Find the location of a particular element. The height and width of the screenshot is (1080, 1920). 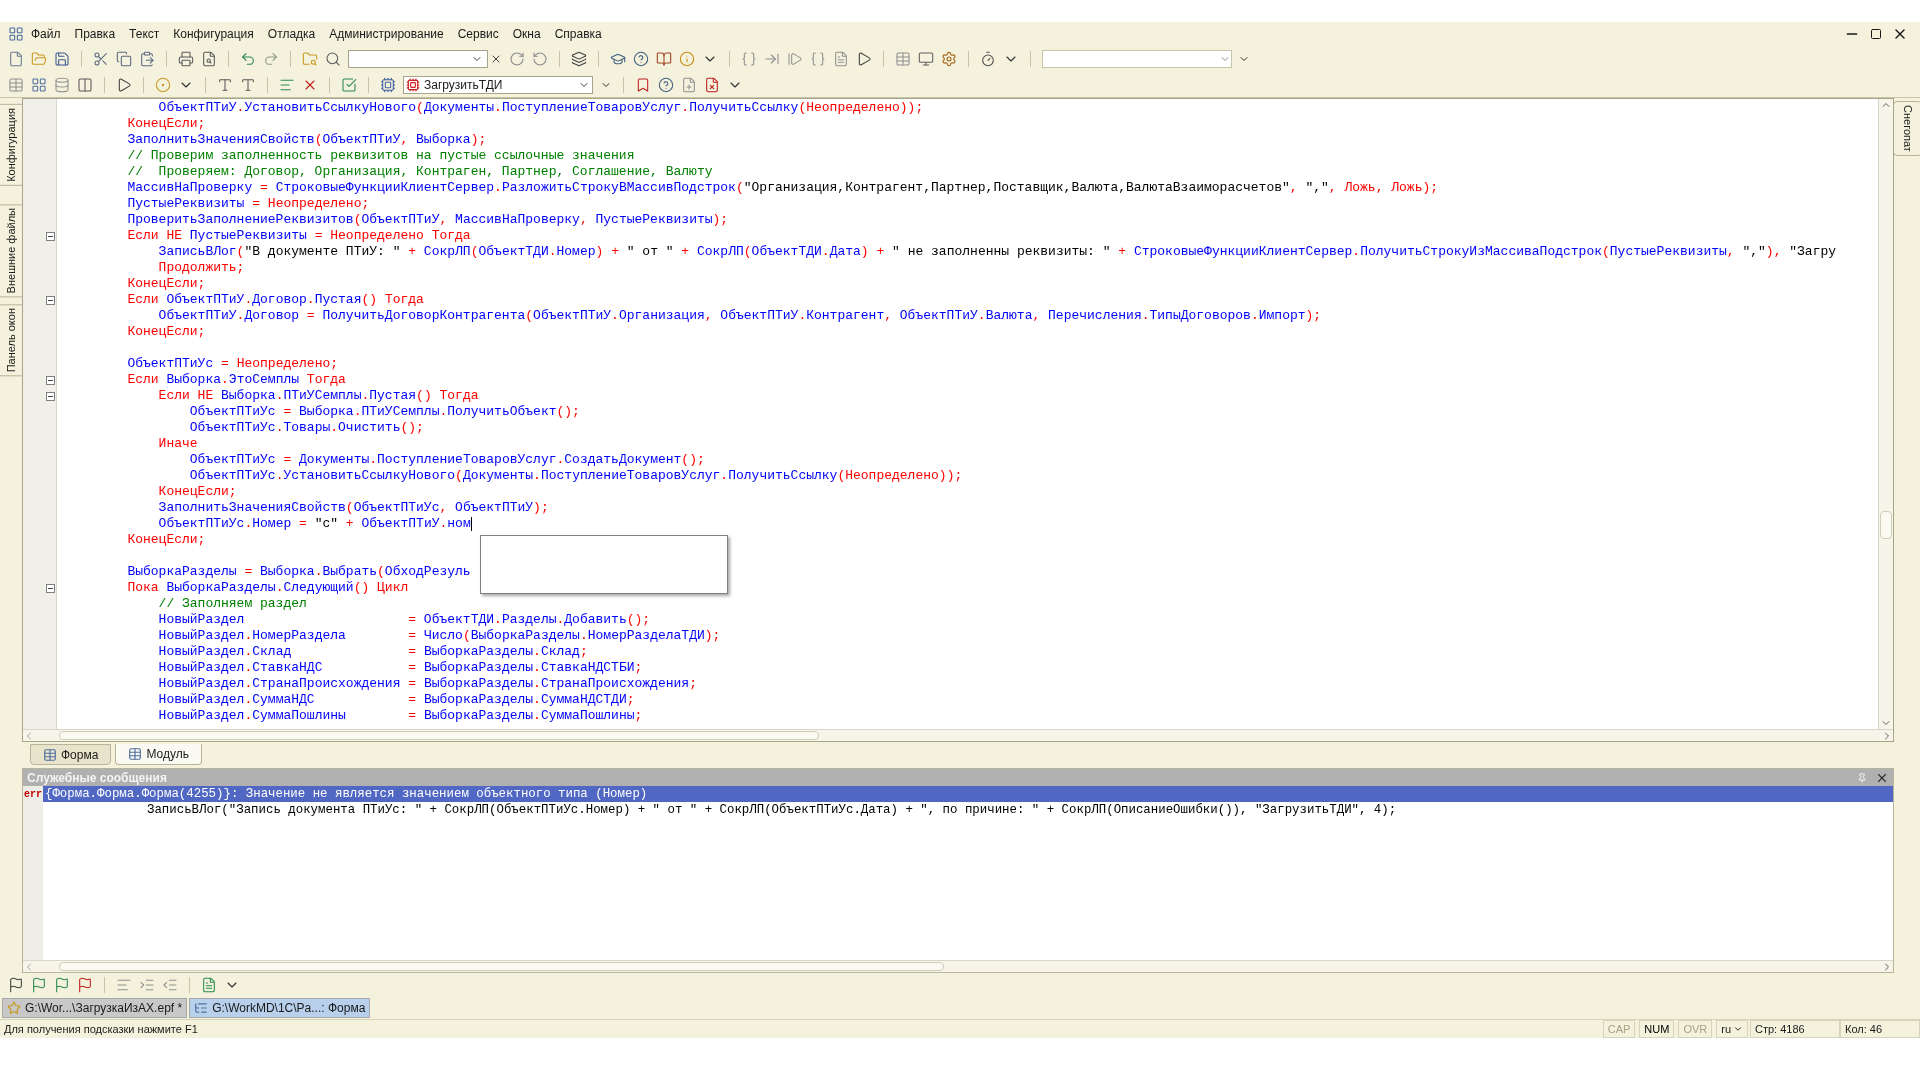

menu-item: Справка is located at coordinates (578, 34).